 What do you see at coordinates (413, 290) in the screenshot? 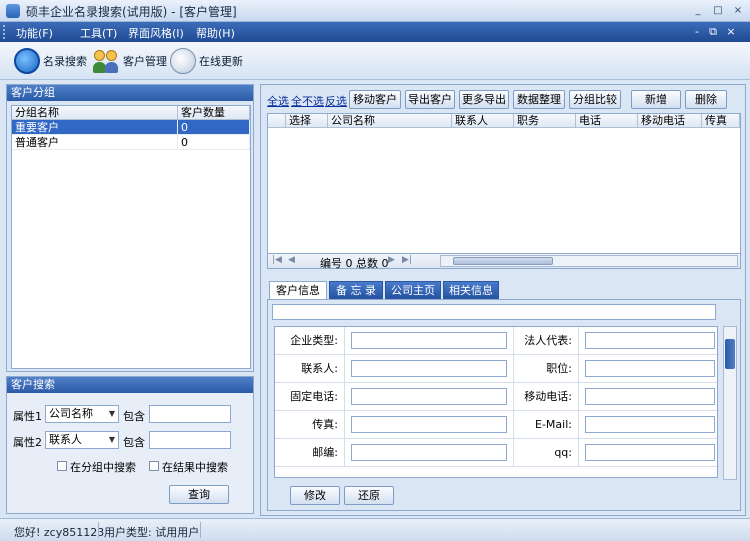
I see `tab-homepage: 公司主页` at bounding box center [413, 290].